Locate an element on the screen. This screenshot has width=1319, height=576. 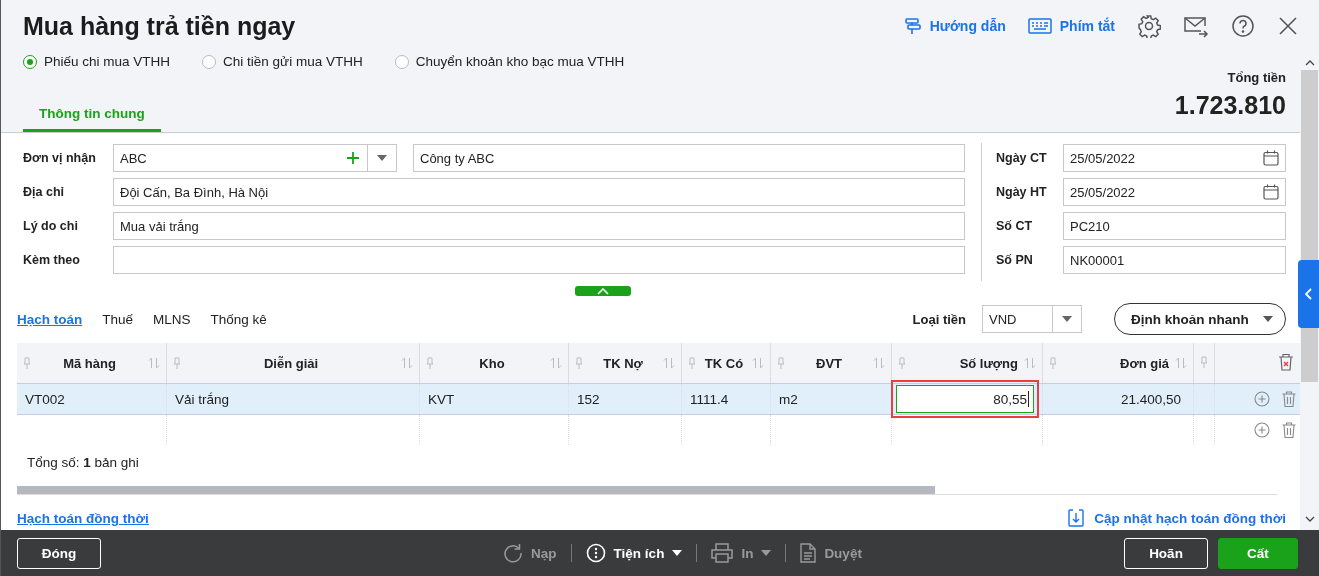
header-link: Hướng dẫn is located at coordinates (954, 26).